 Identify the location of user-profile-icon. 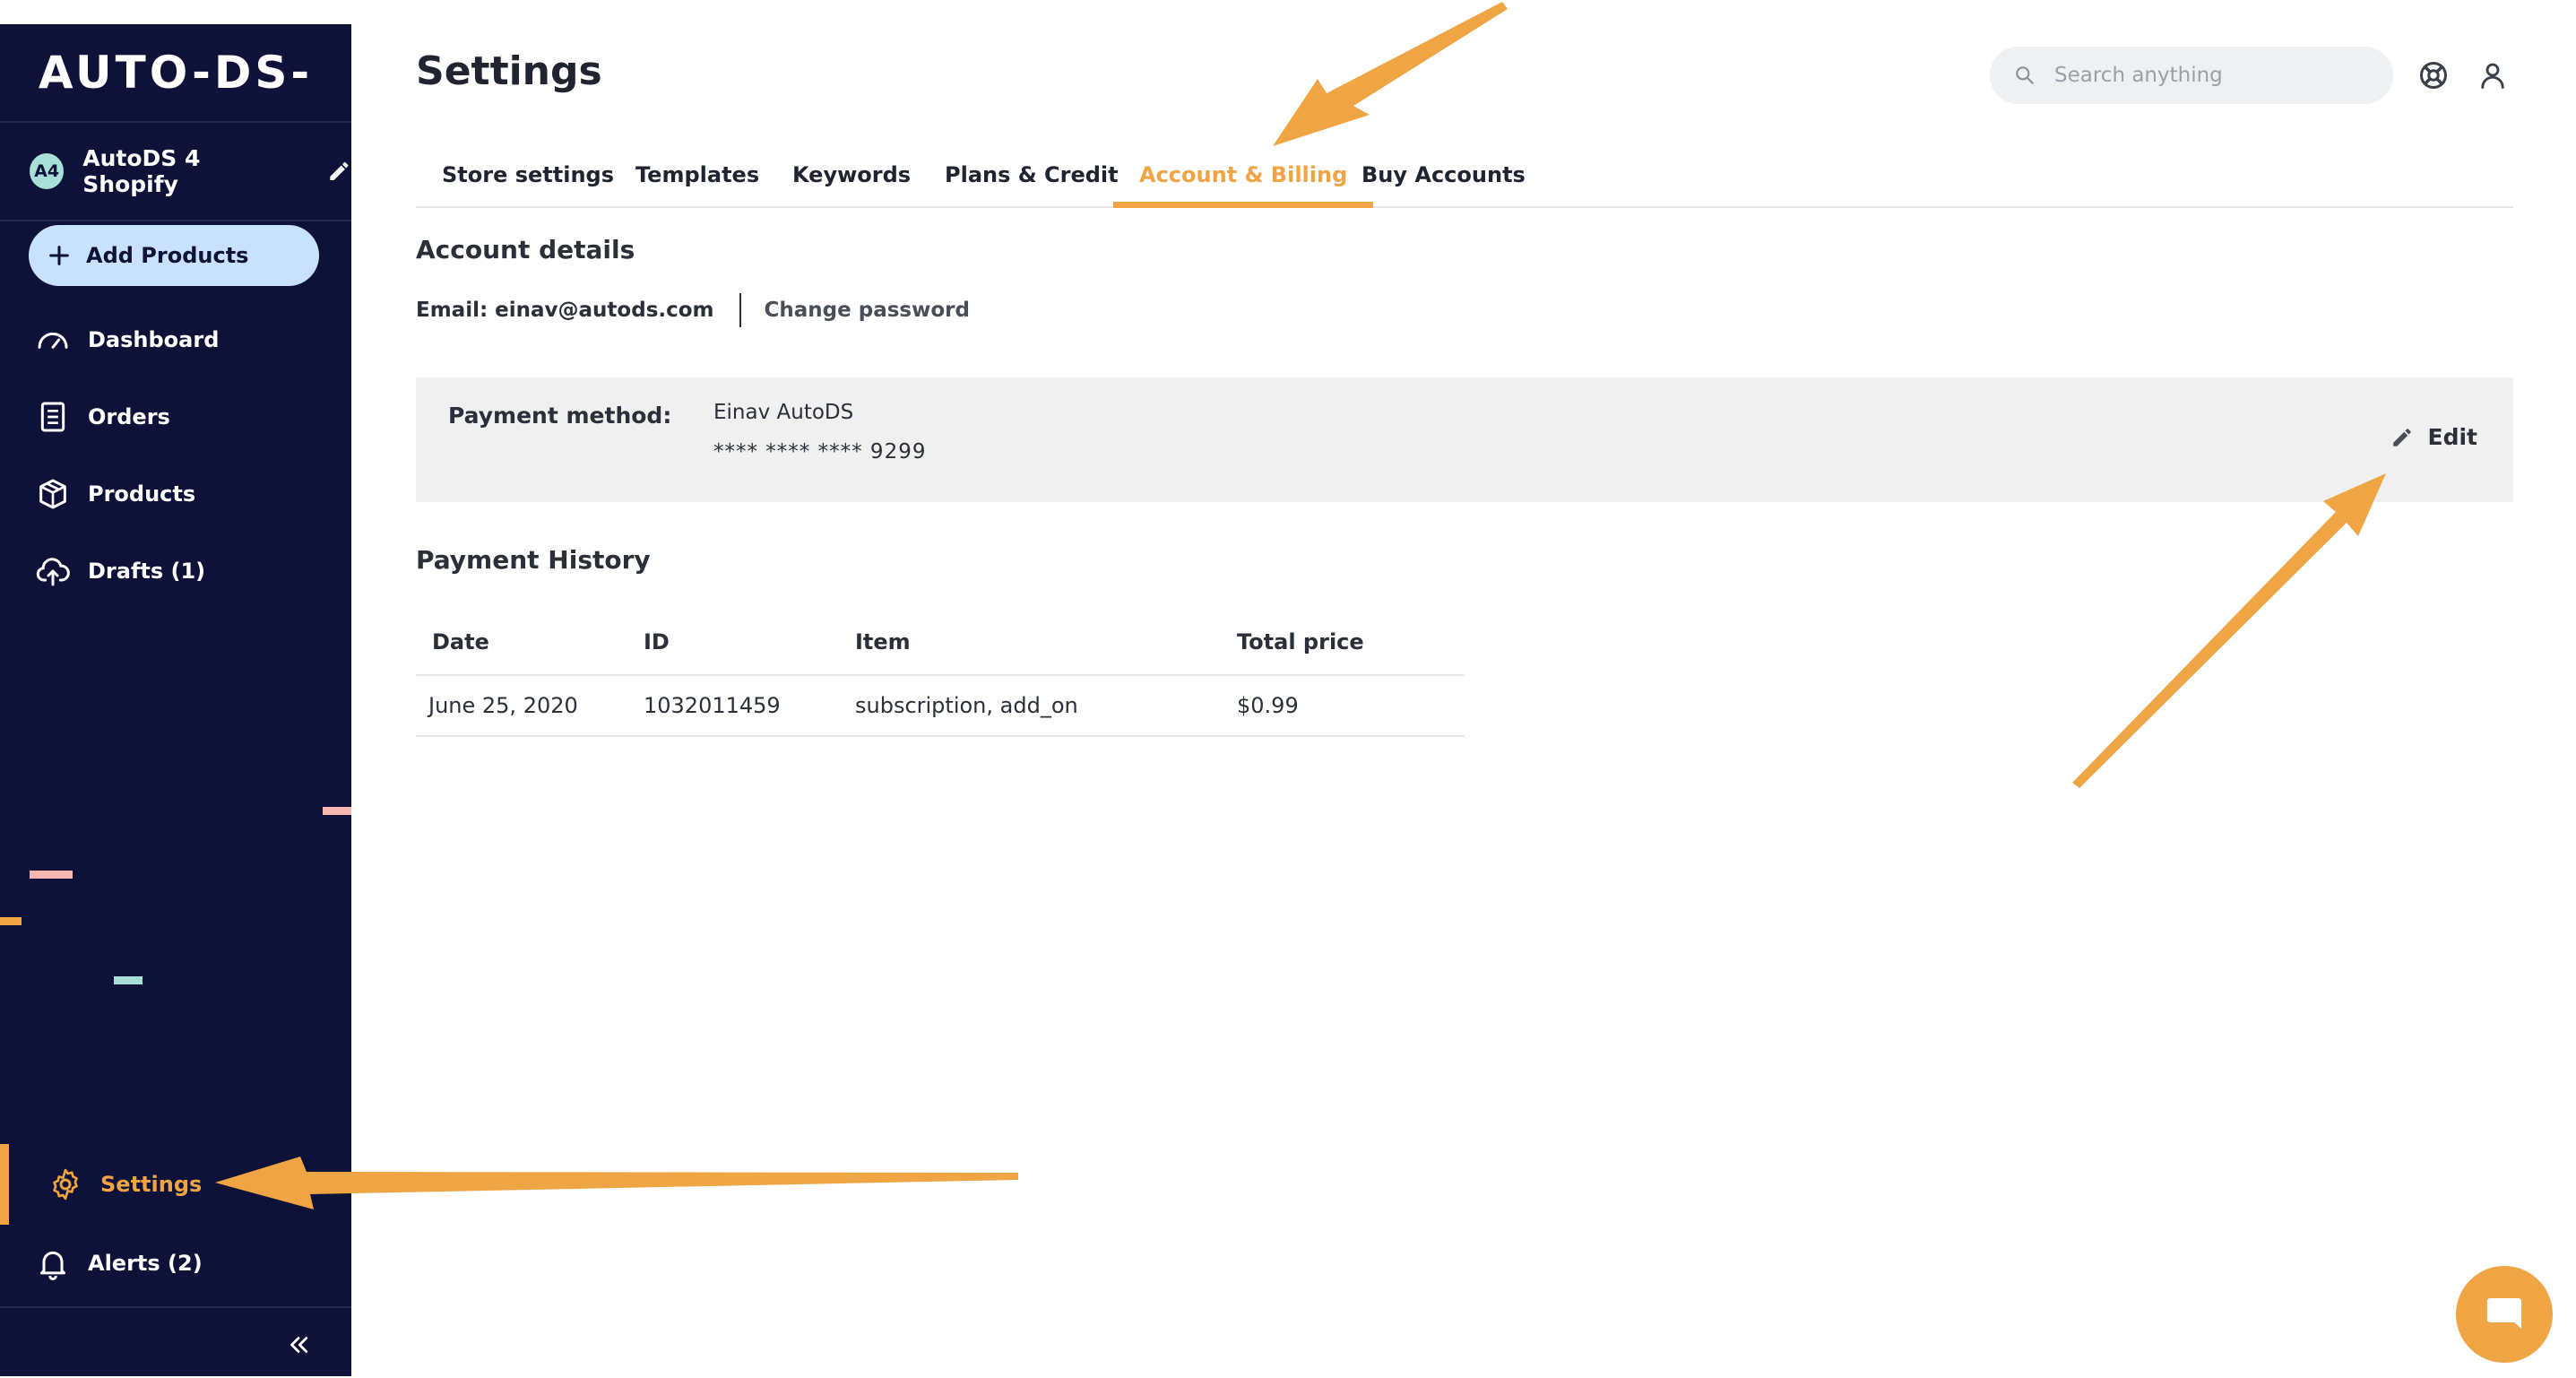
(2493, 75).